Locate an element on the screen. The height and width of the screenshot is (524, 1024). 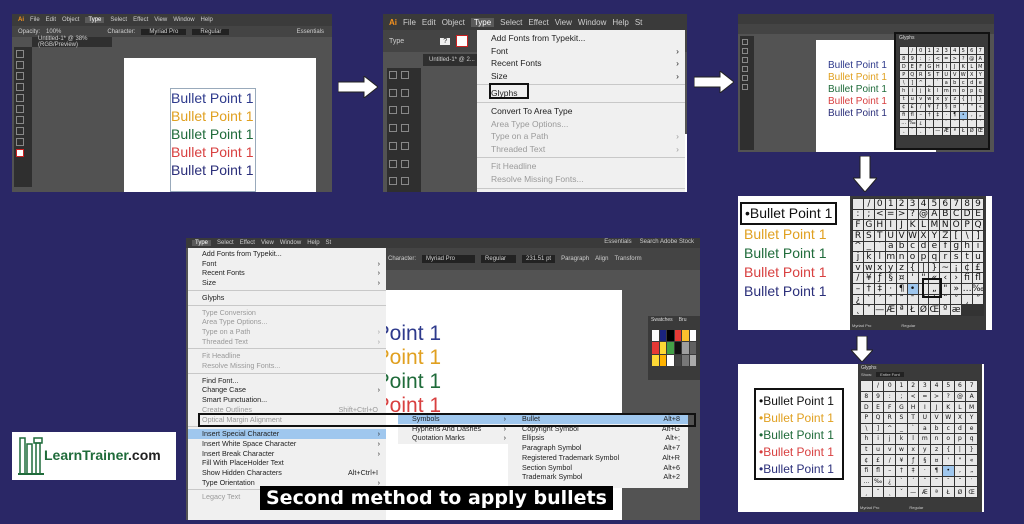
menu-type: Type is located at coordinates (482, 22).